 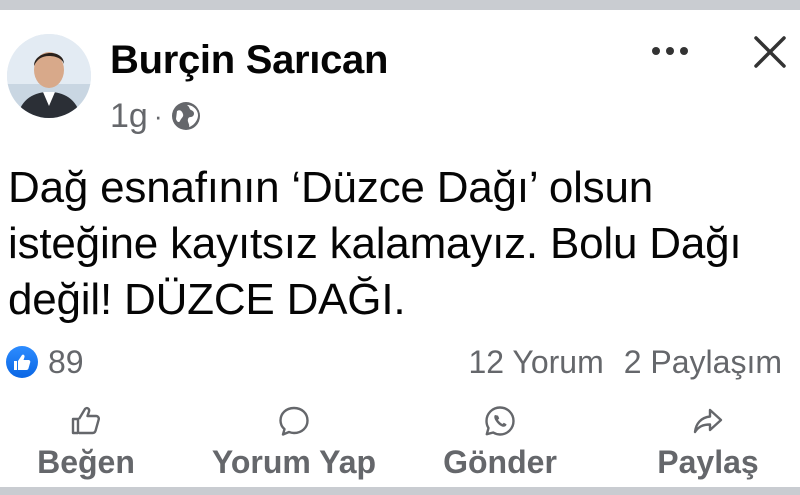 I want to click on bottom-divider, so click(x=400, y=491).